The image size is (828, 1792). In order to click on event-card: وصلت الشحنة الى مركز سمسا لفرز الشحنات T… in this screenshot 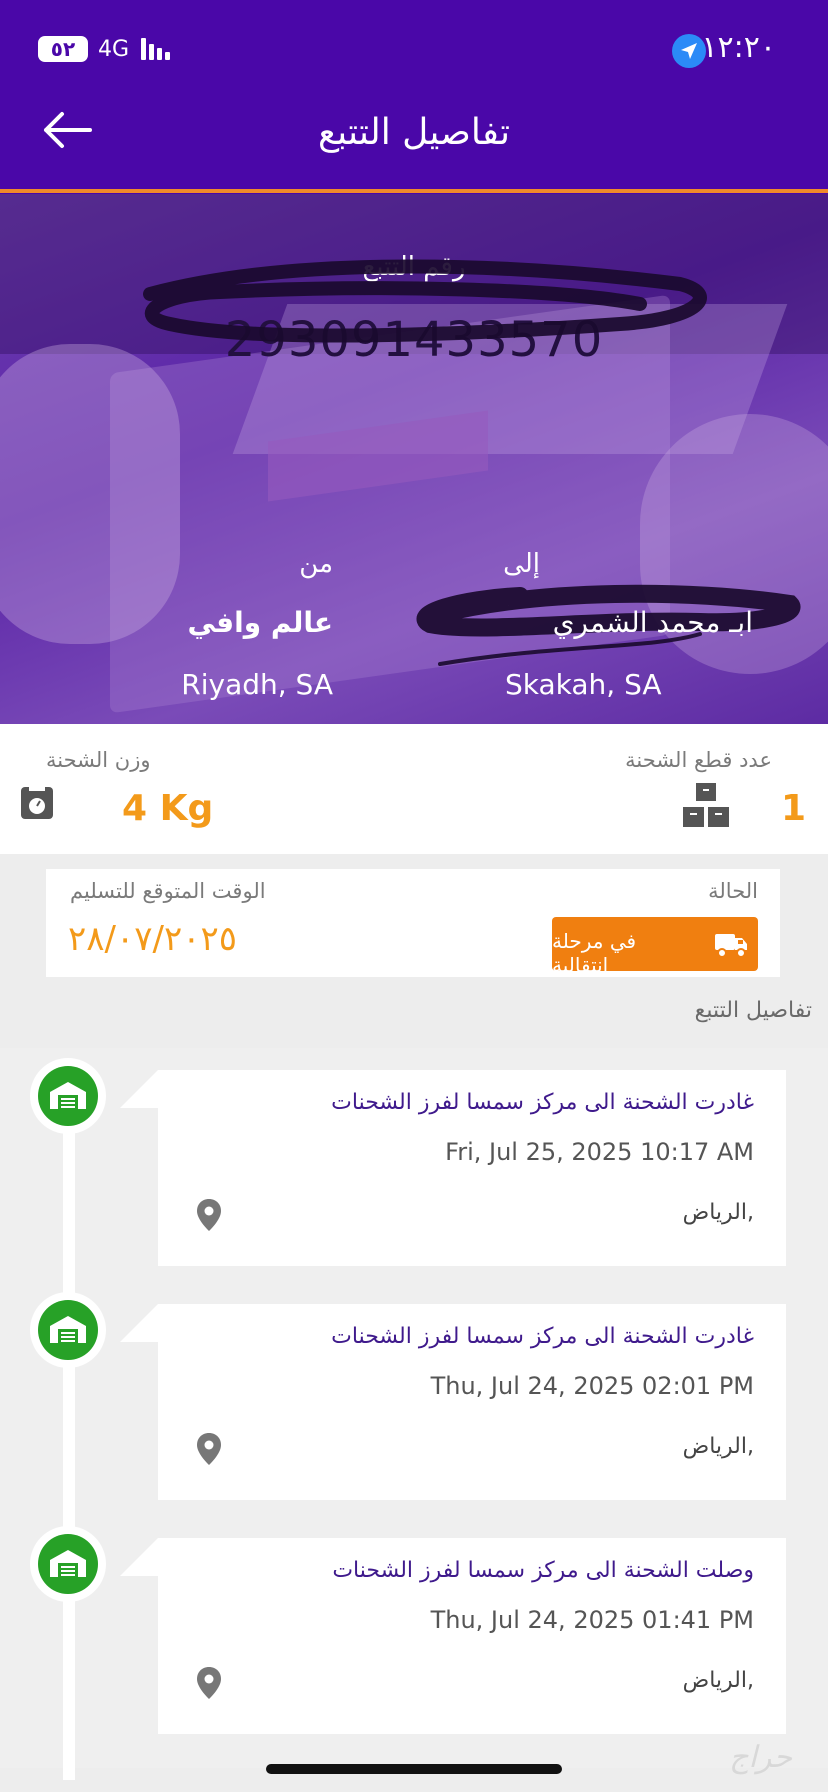, I will do `click(472, 1636)`.